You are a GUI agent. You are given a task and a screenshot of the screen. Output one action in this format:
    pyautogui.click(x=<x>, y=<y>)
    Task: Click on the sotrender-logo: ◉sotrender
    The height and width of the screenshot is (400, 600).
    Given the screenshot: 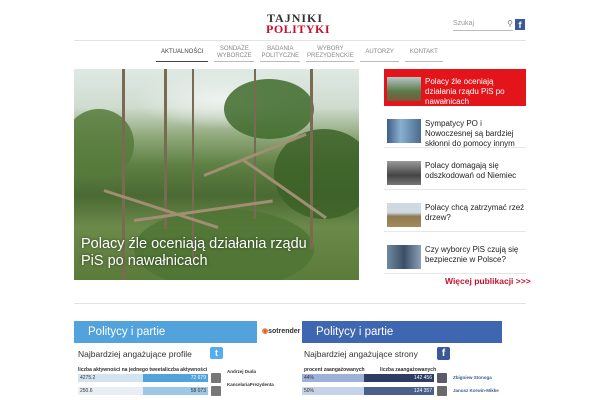 What is the action you would take?
    pyautogui.click(x=281, y=331)
    